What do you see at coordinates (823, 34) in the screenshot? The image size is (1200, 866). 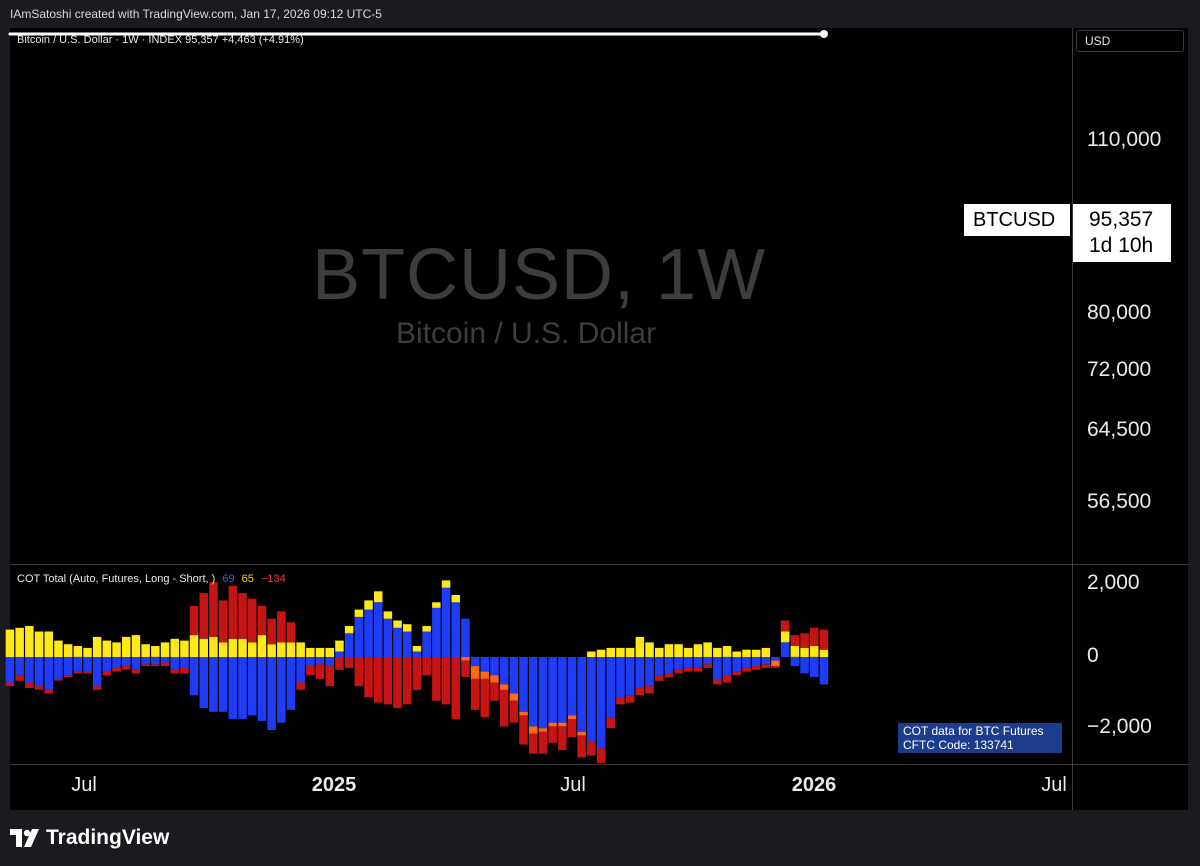 I see `last-price-dot` at bounding box center [823, 34].